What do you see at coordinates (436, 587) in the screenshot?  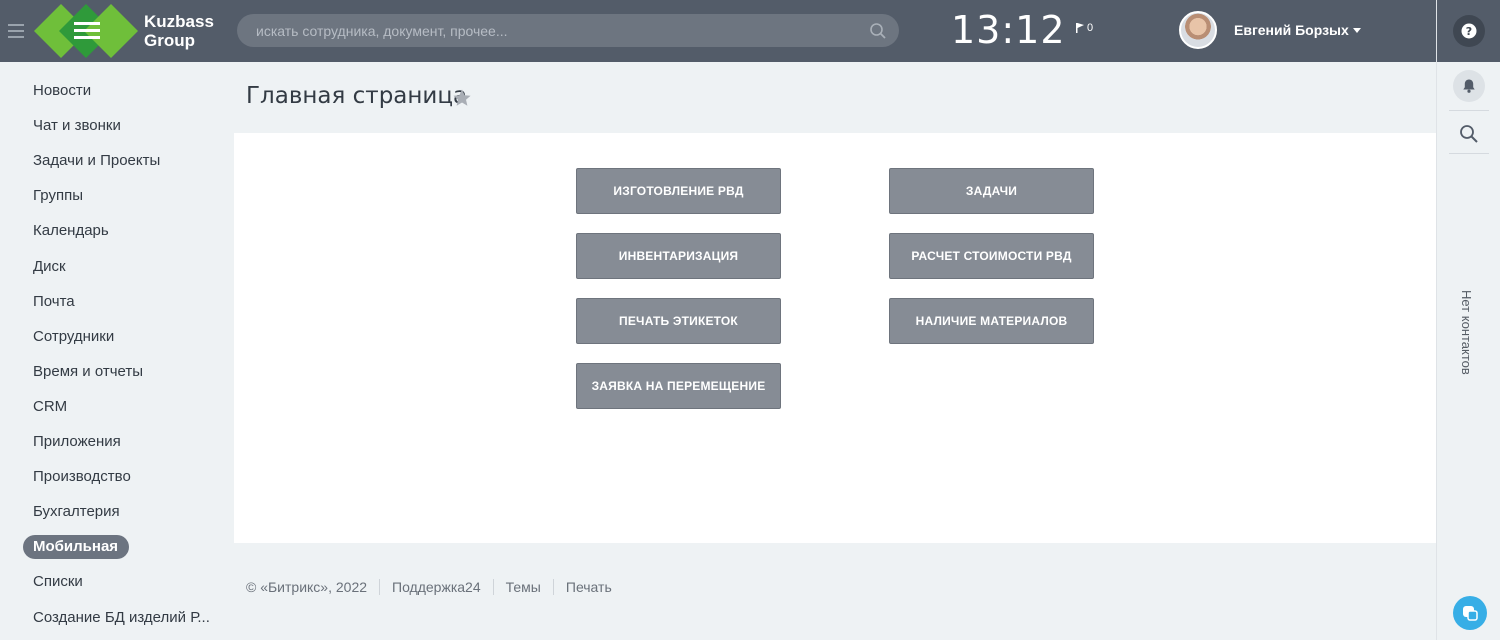 I see `footer-support-link: Поддержка24` at bounding box center [436, 587].